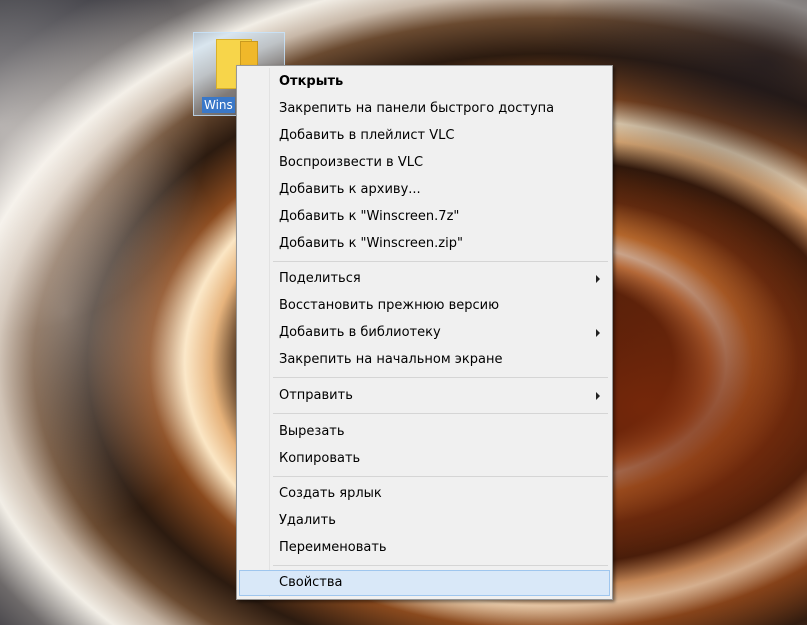  I want to click on menu-item-pin-start: Закрепить на начальном экране, so click(424, 360).